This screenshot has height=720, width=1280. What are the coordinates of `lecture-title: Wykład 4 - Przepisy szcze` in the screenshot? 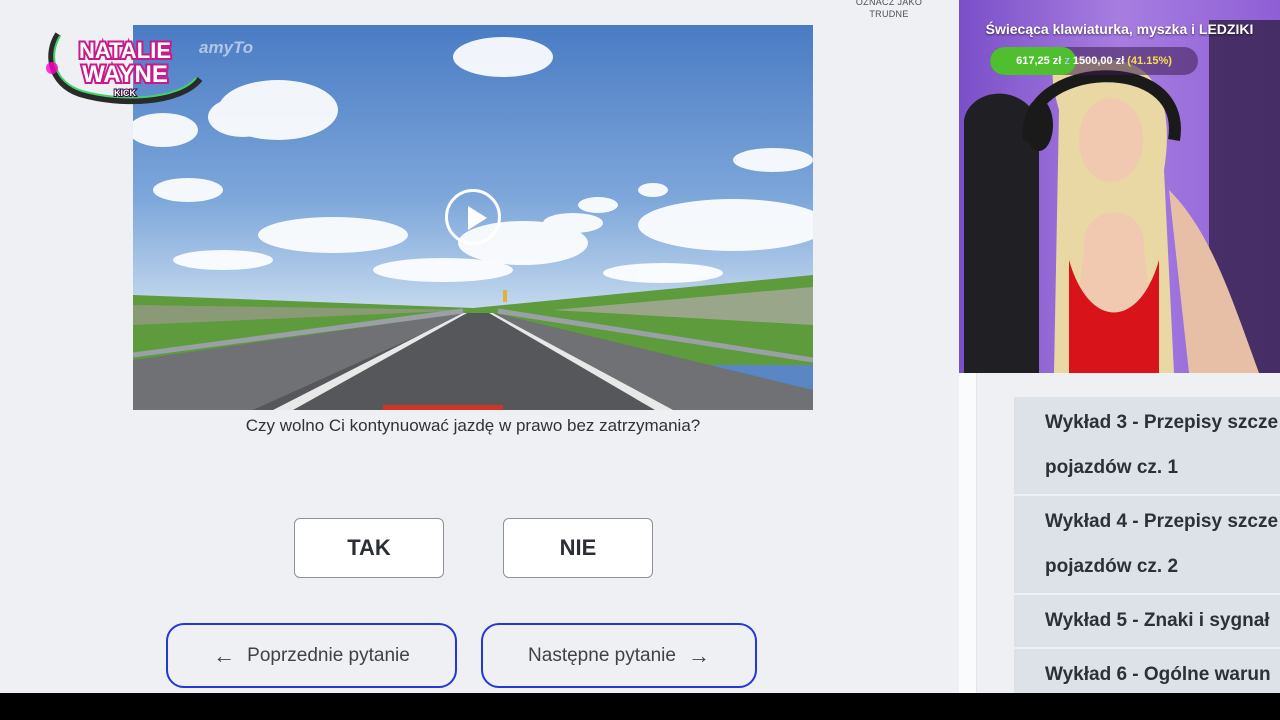 It's located at (1162, 521).